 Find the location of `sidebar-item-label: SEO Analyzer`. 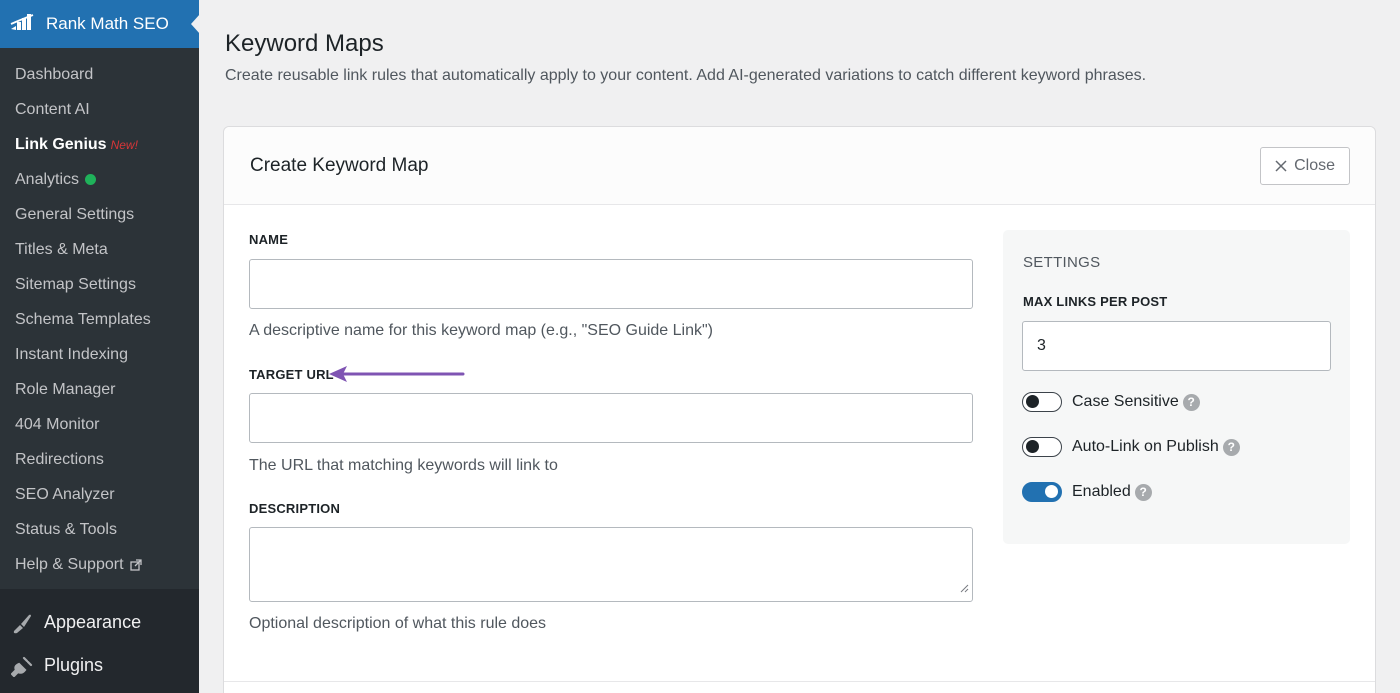

sidebar-item-label: SEO Analyzer is located at coordinates (65, 494).